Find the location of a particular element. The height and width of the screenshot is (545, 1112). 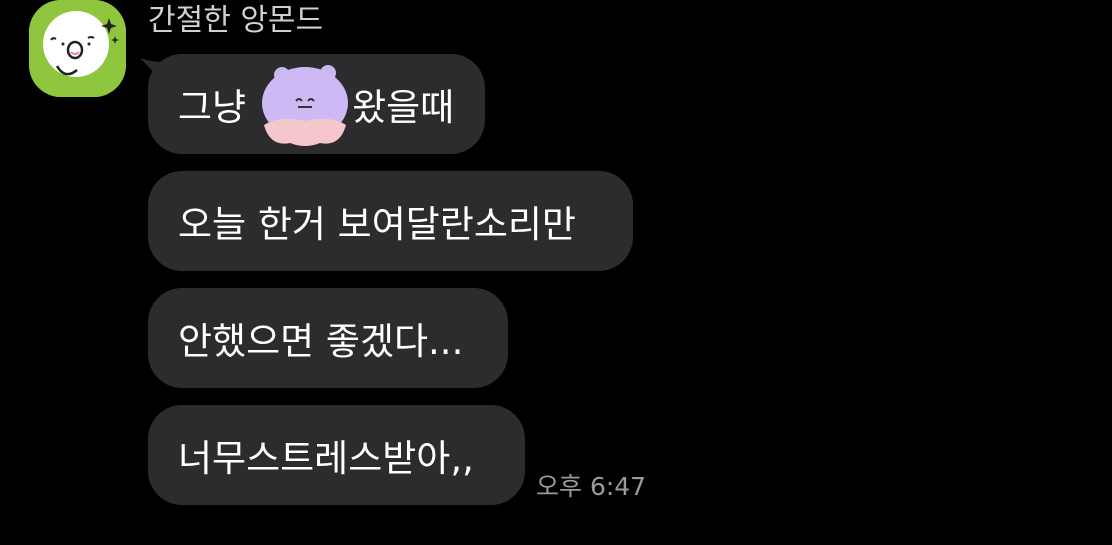

smiling-face-sticker-icon is located at coordinates (77, 48).